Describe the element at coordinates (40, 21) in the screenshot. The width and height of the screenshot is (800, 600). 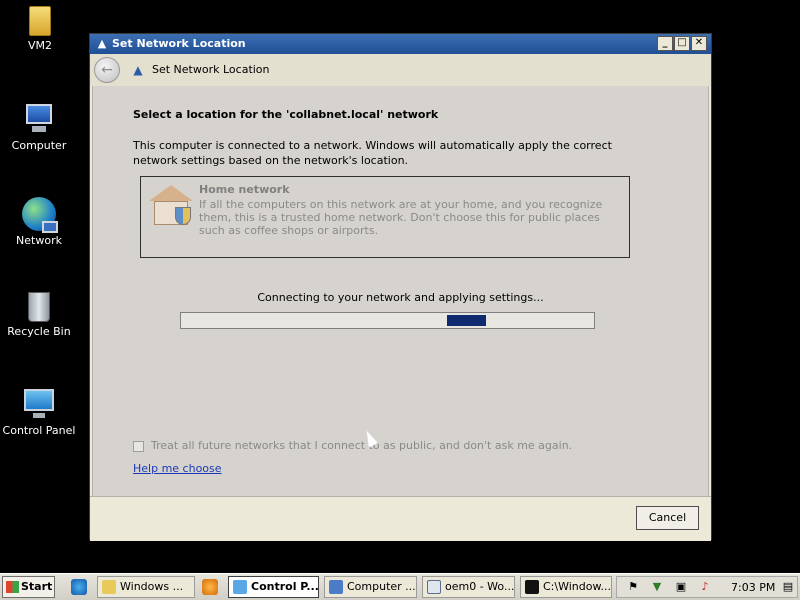
I see `folder-icon` at that location.